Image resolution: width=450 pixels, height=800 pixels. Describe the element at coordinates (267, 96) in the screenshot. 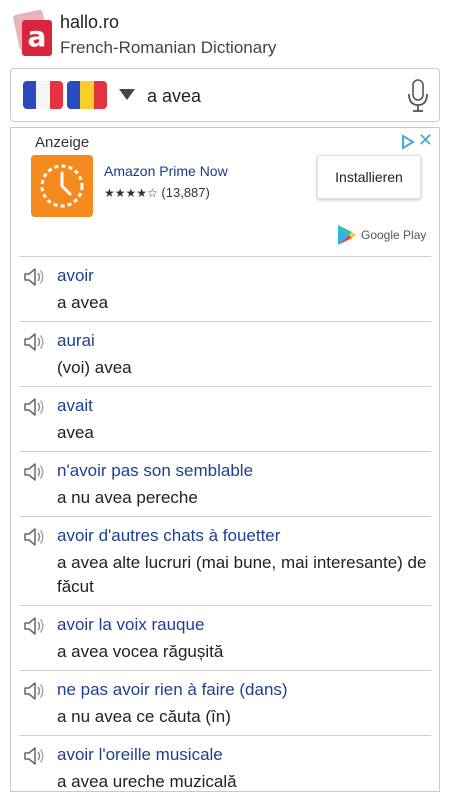

I see `search-input` at that location.